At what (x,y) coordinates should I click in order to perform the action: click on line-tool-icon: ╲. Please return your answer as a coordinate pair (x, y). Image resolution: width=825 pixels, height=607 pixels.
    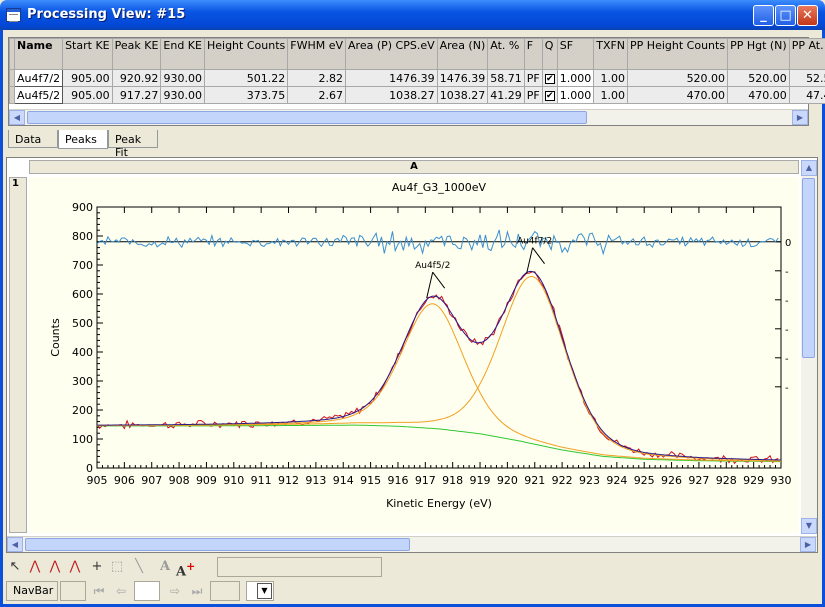
    Looking at the image, I should click on (139, 567).